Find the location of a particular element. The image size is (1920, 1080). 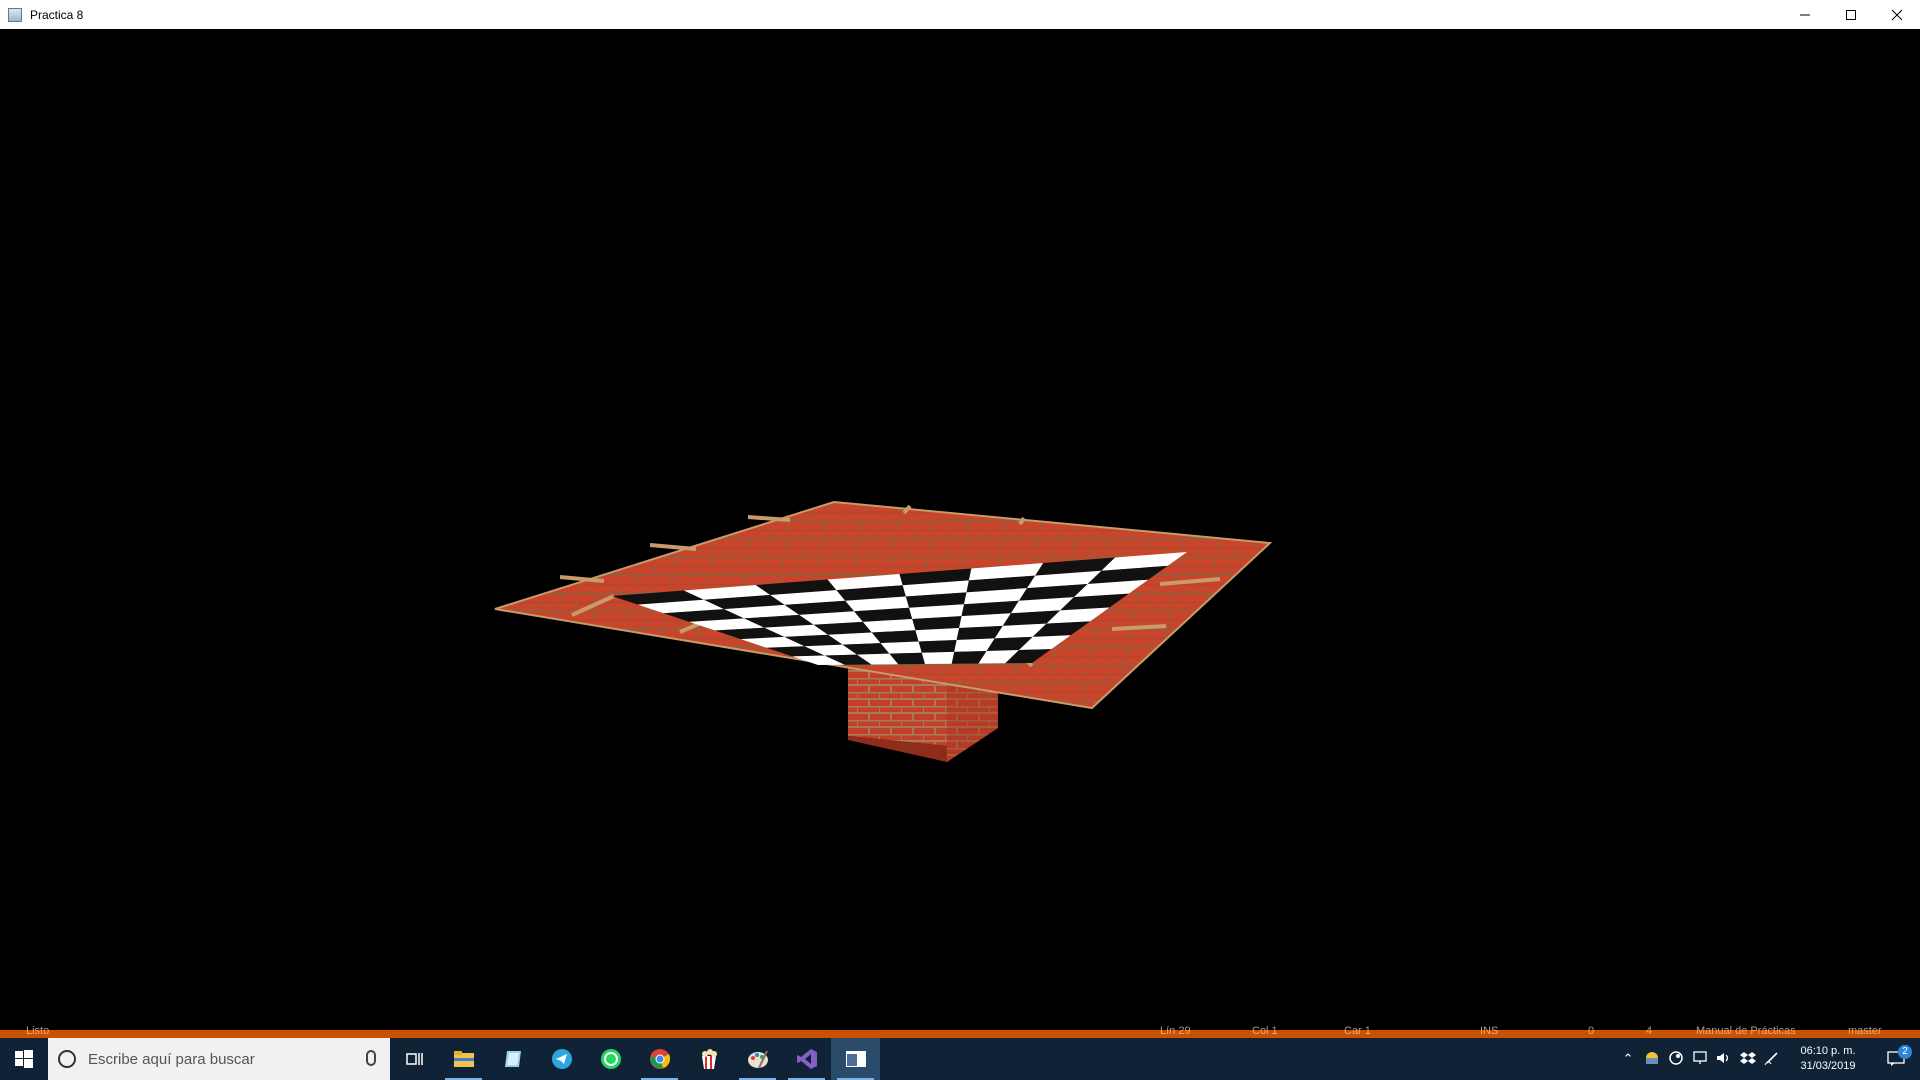

taskbar-file-explorer is located at coordinates (463, 1059).